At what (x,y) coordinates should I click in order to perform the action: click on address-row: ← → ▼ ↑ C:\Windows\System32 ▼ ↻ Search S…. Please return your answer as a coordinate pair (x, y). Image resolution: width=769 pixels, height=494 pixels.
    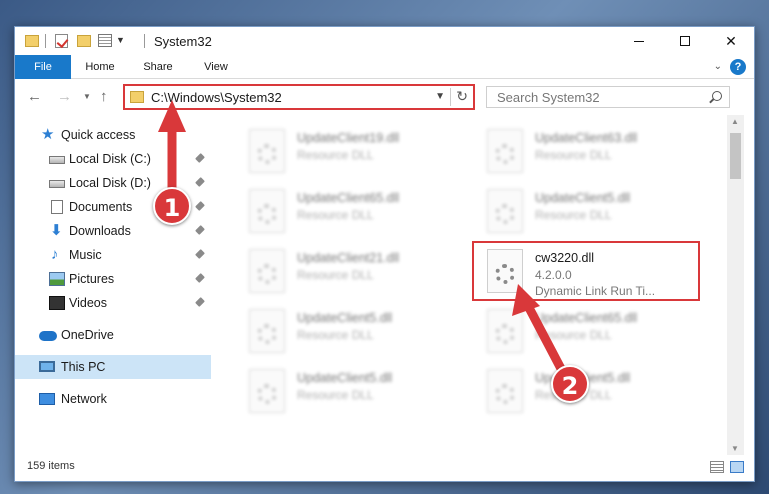
    Looking at the image, I should click on (384, 97).